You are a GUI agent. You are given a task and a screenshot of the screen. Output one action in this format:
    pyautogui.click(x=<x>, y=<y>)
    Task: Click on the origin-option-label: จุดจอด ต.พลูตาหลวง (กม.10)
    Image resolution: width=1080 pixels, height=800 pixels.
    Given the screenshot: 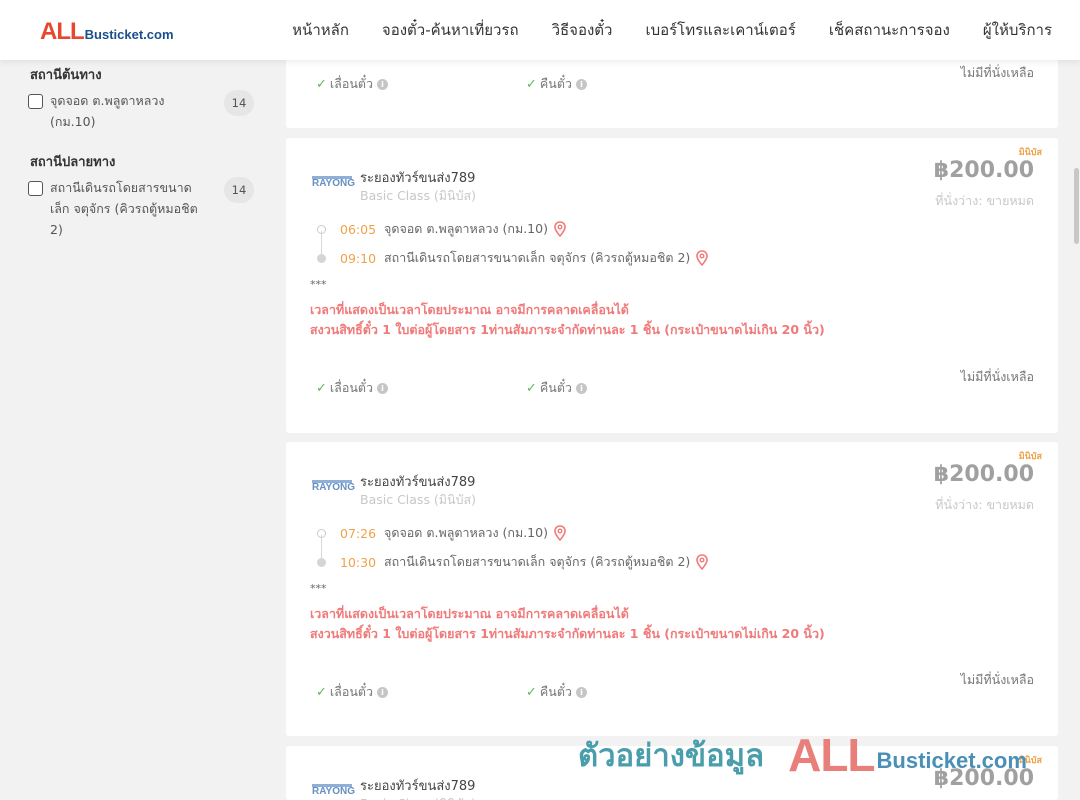 What is the action you would take?
    pyautogui.click(x=107, y=111)
    